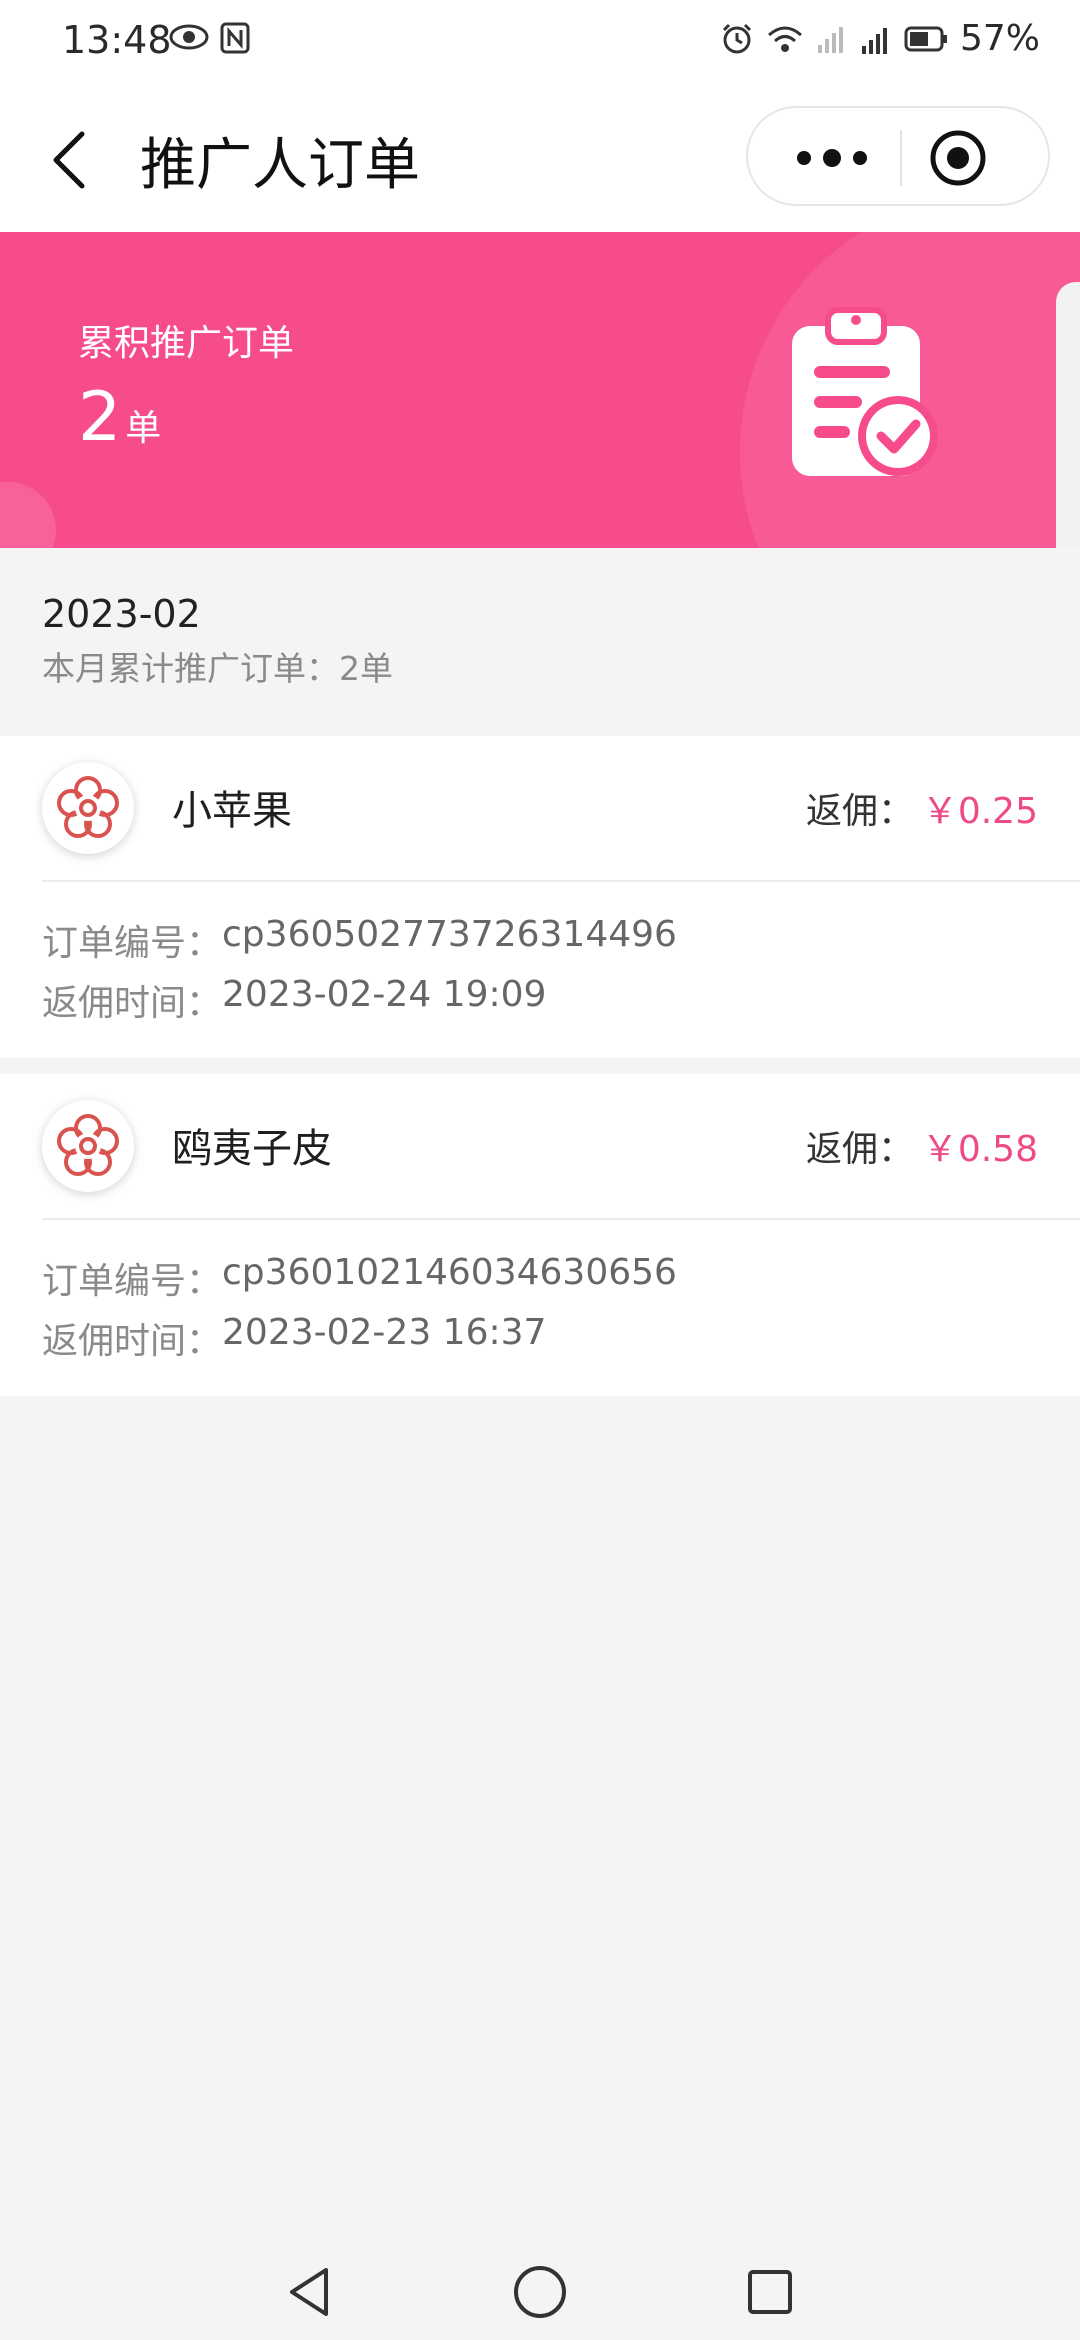  What do you see at coordinates (232, 811) in the screenshot?
I see `user-name: 小苹果` at bounding box center [232, 811].